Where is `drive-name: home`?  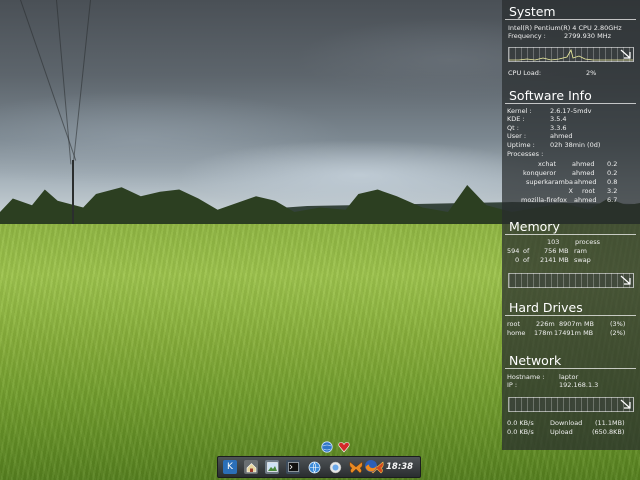
drive-name: home is located at coordinates (516, 333).